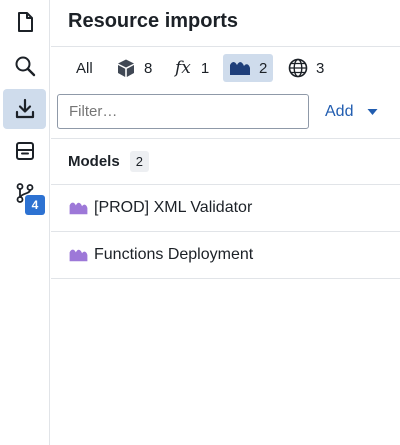 The width and height of the screenshot is (400, 445). What do you see at coordinates (205, 68) in the screenshot?
I see `tab-count: 1` at bounding box center [205, 68].